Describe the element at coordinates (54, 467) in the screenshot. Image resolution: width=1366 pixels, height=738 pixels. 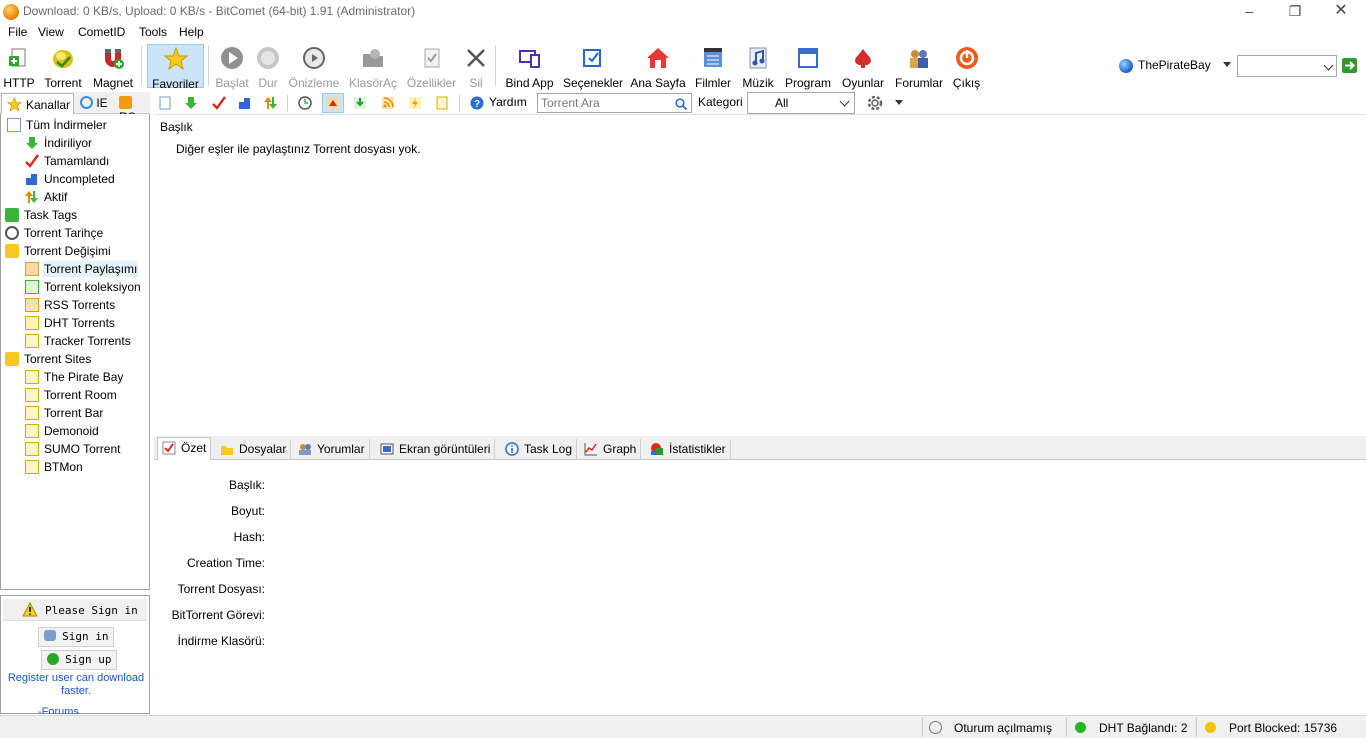
I see `tree-site-item: BTMon` at that location.